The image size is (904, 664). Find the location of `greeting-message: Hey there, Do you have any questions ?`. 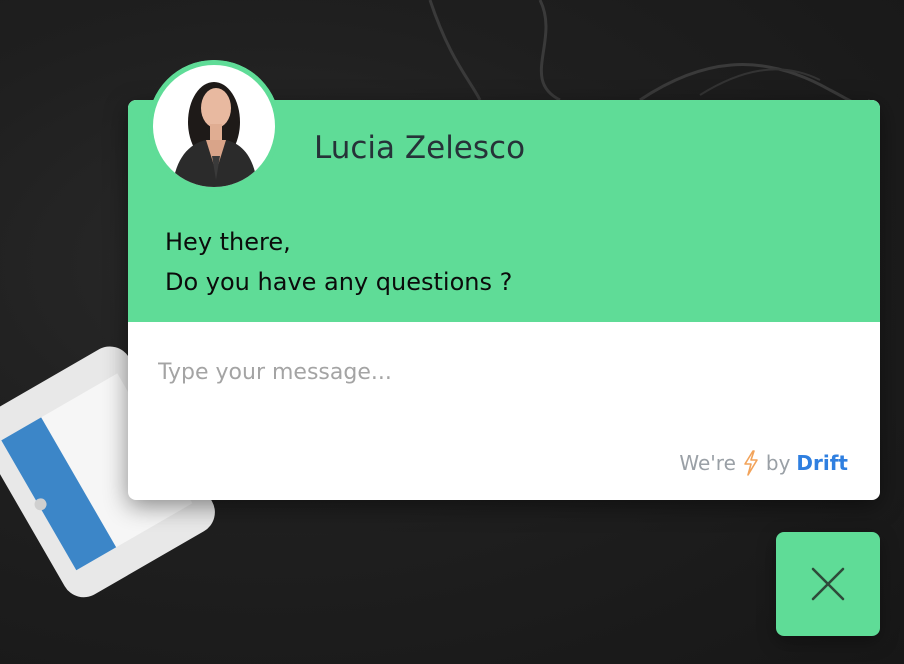

greeting-message: Hey there, Do you have any questions ? is located at coordinates (338, 262).